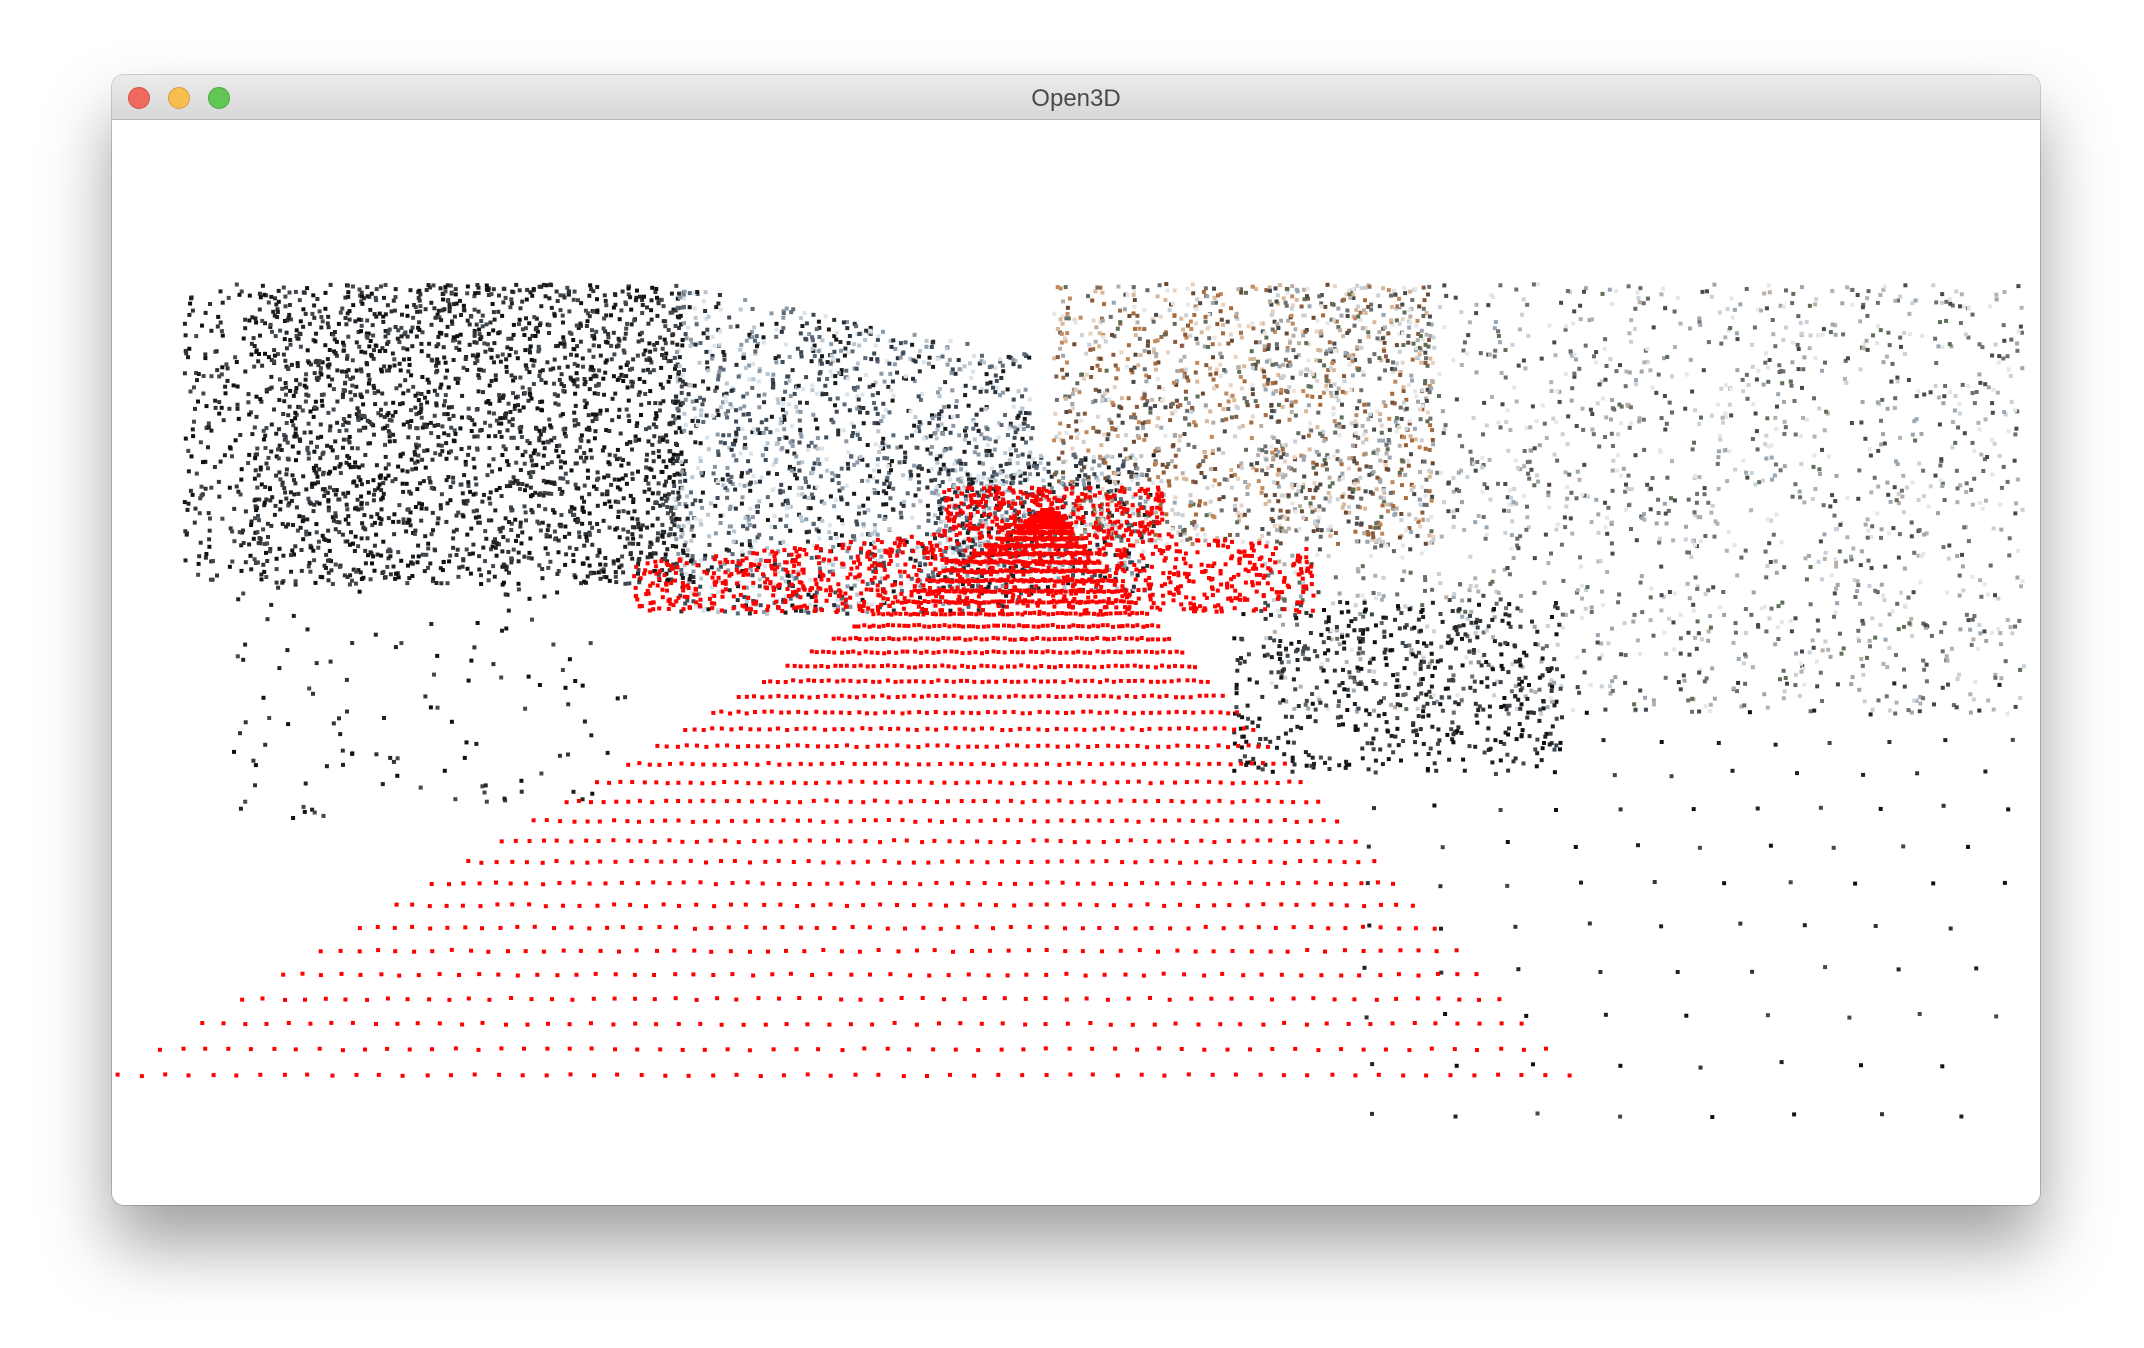  I want to click on window-title: Open3D, so click(1076, 98).